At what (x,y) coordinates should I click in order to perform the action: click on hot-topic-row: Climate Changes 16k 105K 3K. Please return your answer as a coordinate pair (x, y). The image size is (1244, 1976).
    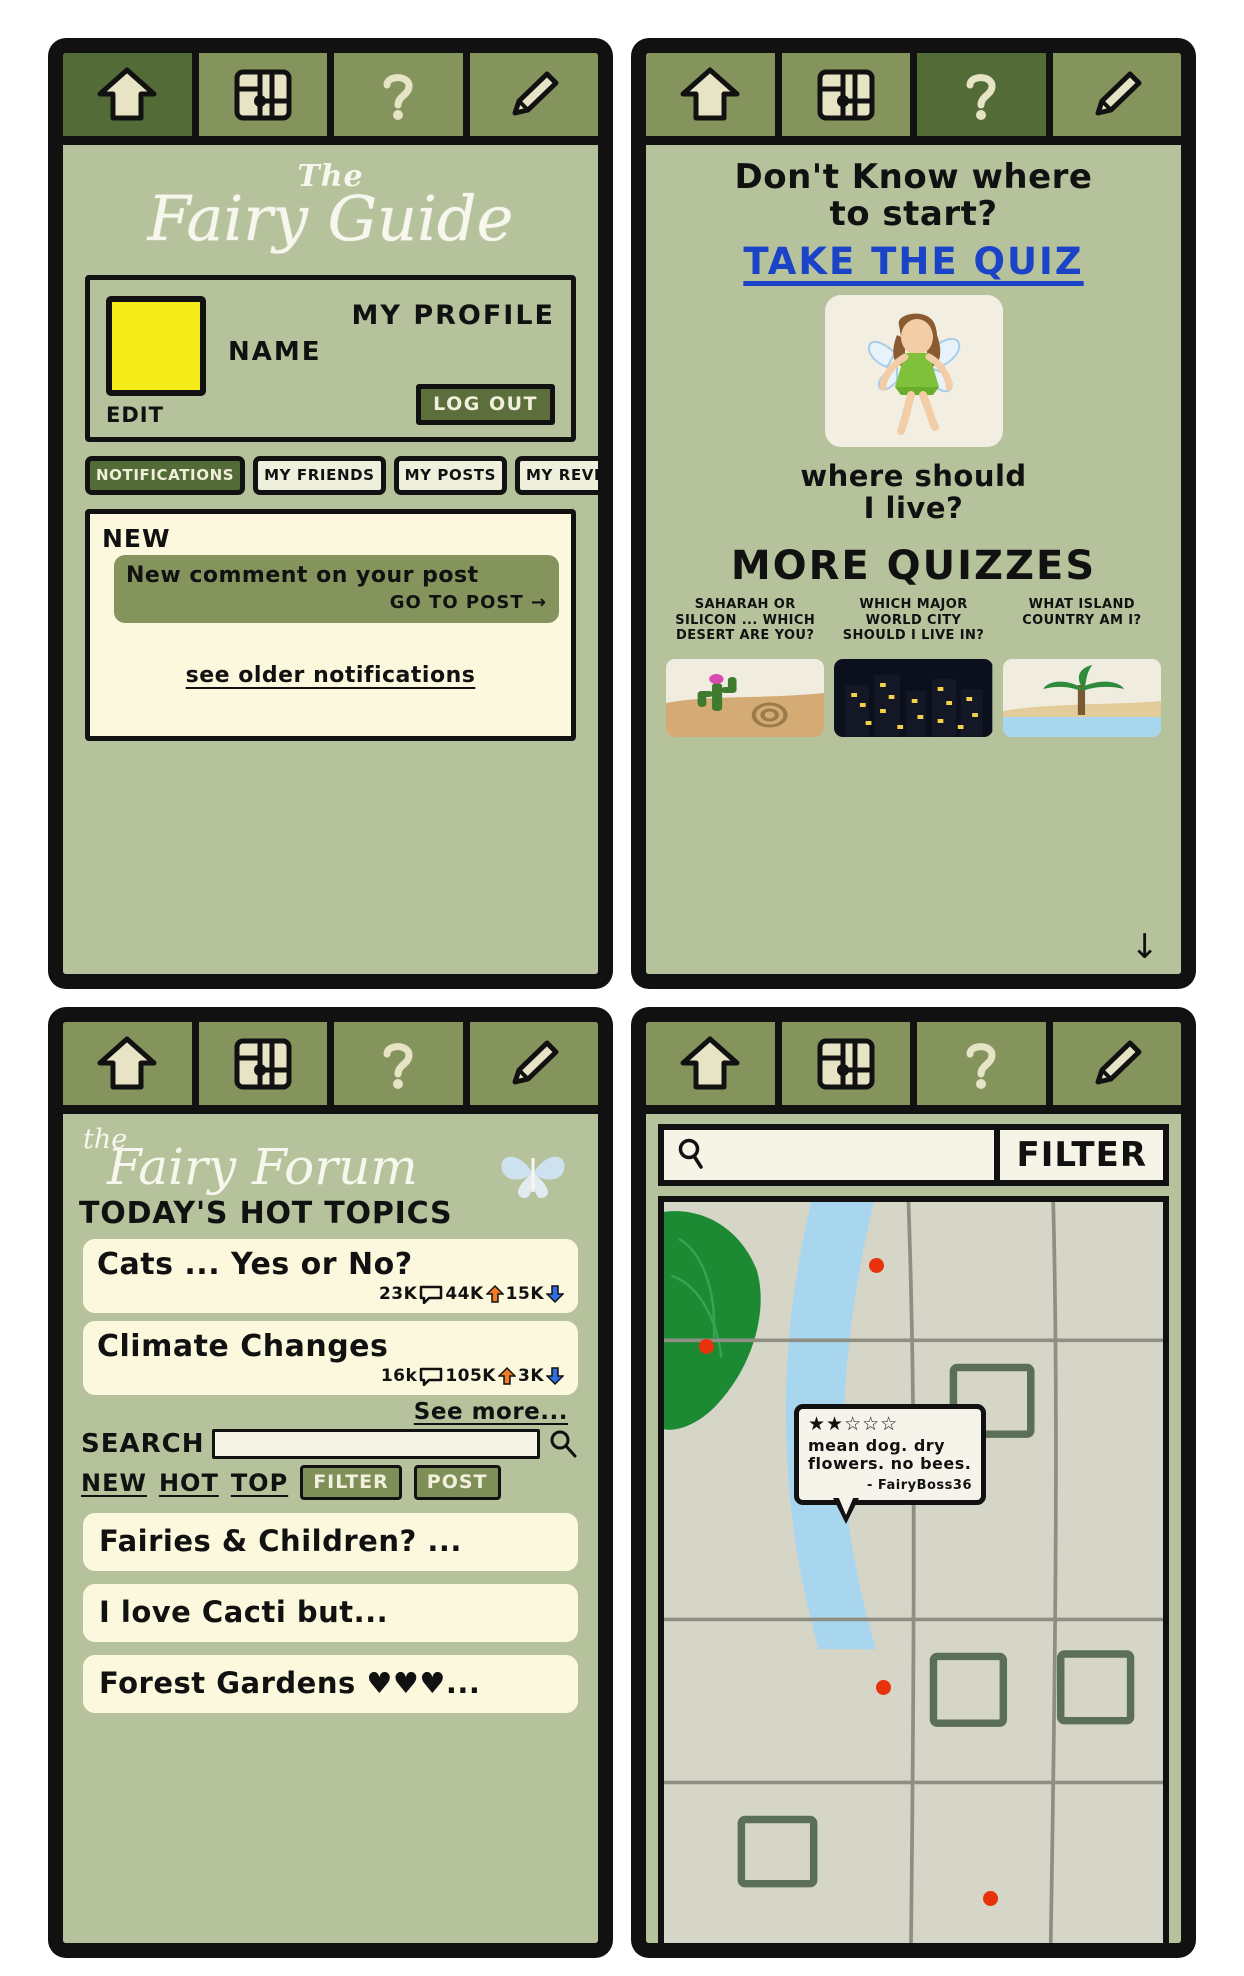
    Looking at the image, I should click on (330, 1358).